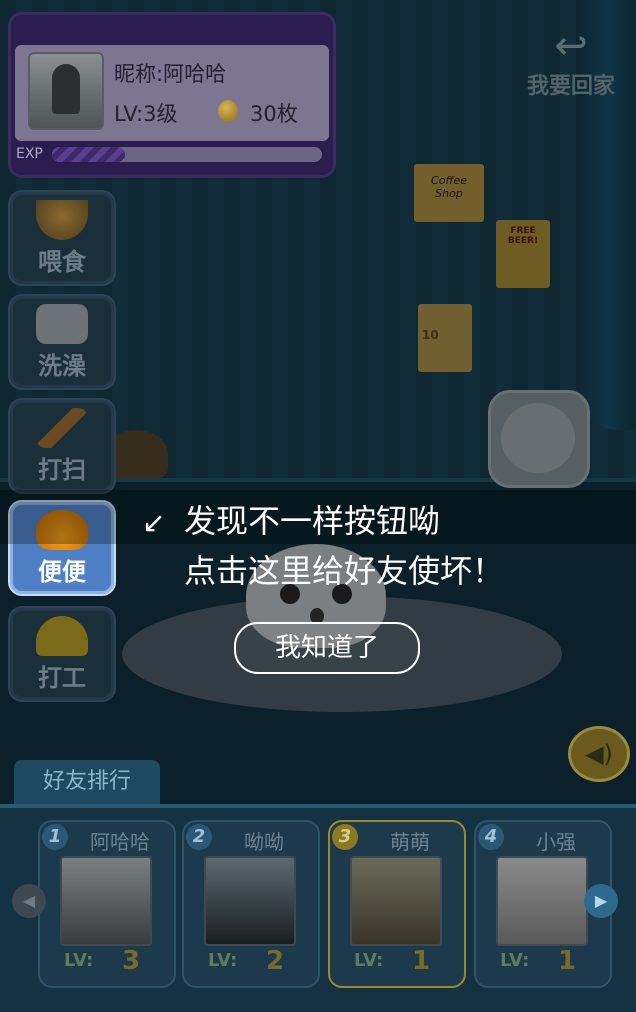 This screenshot has width=636, height=1012. I want to click on go-home-label: 我要回家, so click(570, 86).